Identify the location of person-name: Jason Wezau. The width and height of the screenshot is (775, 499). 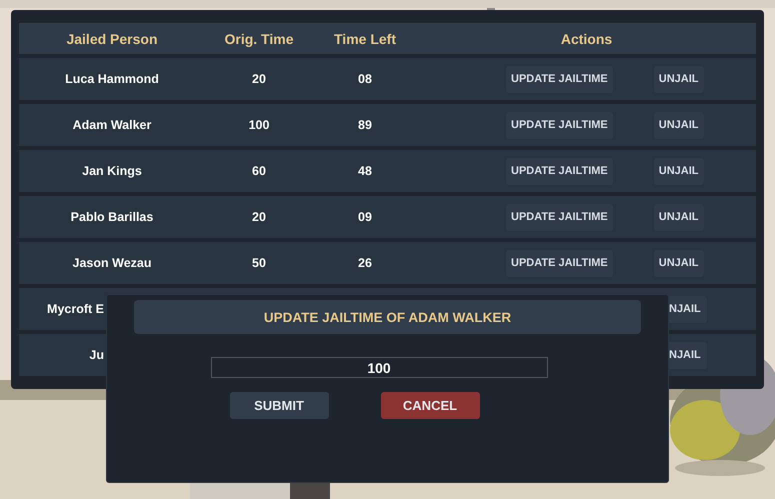
(112, 263).